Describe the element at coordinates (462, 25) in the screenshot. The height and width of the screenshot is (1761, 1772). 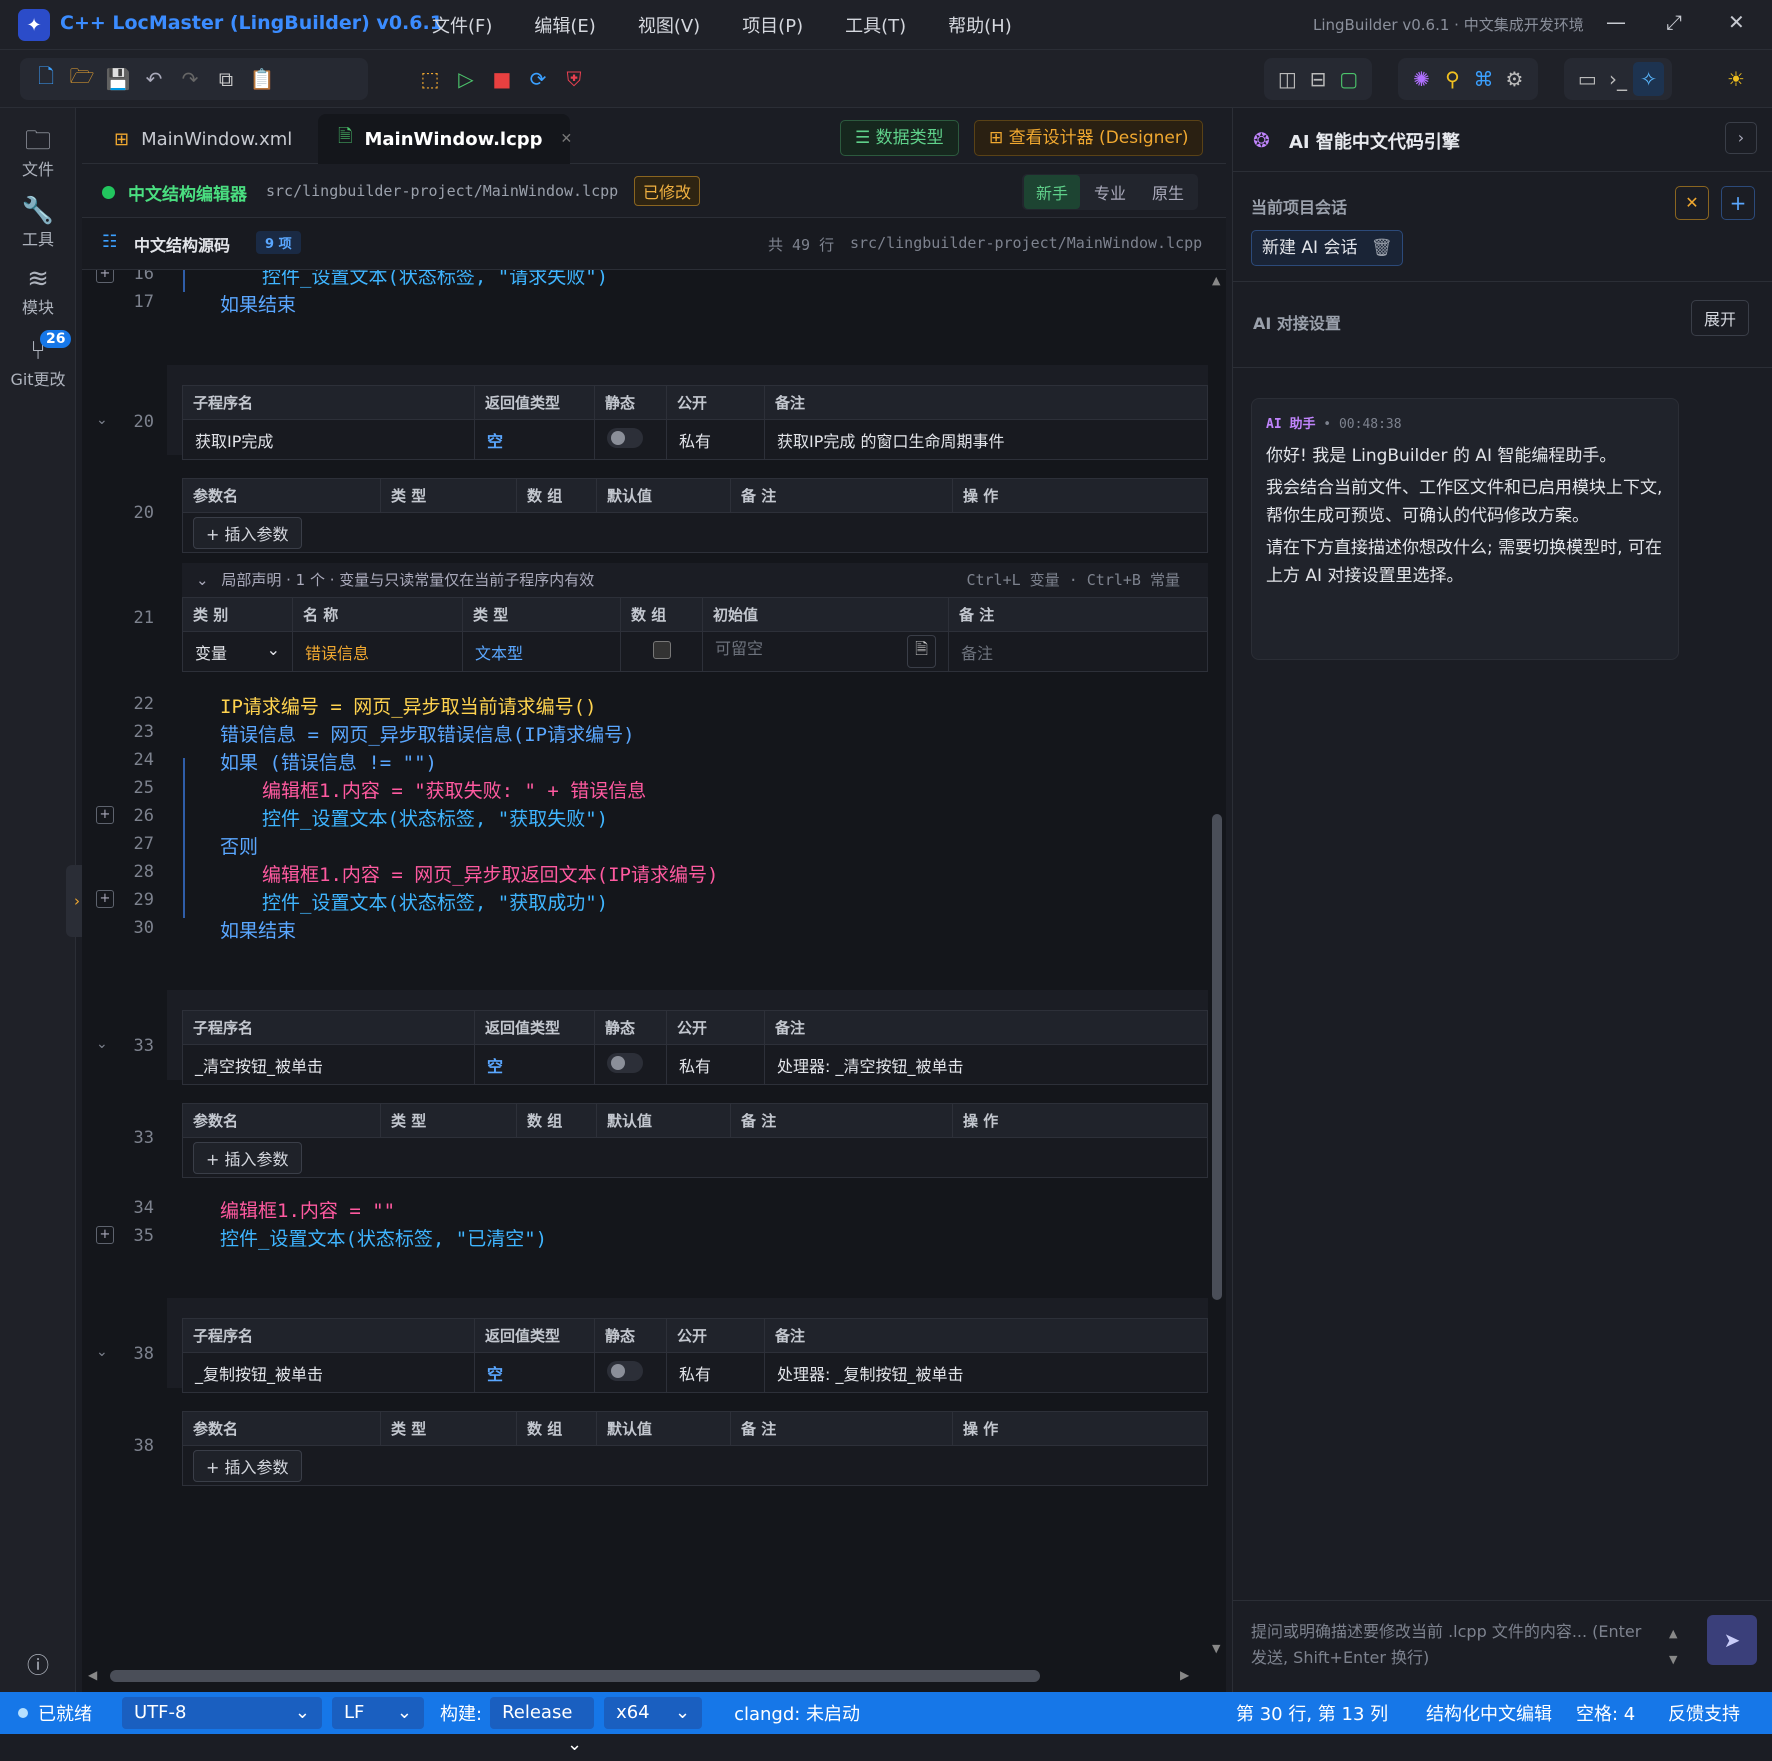
I see `menu-file: 文件(F)` at that location.